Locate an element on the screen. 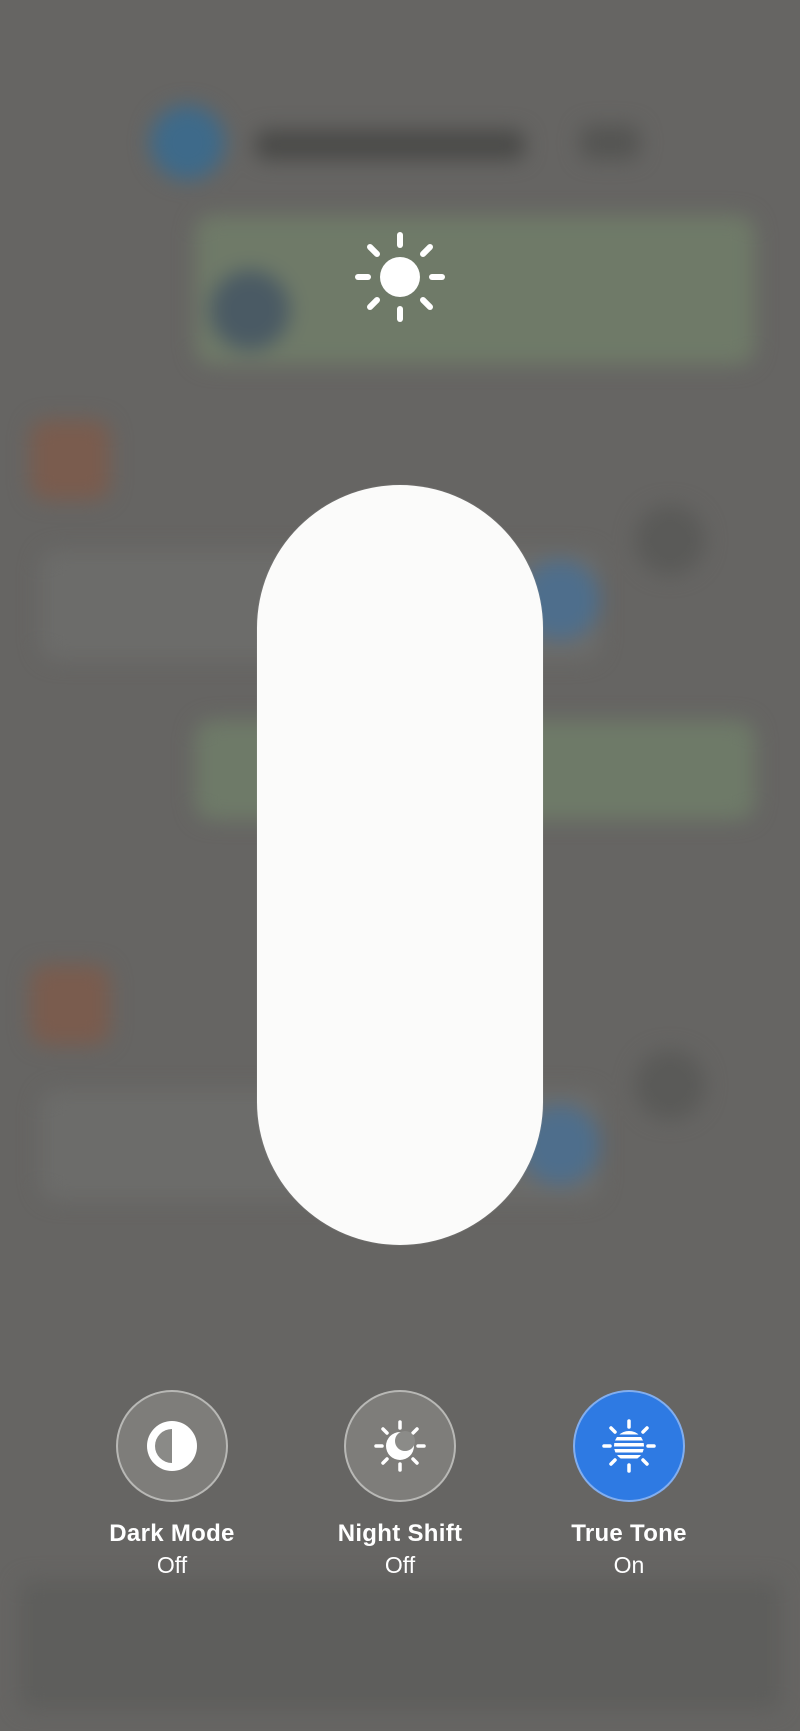 This screenshot has height=1731, width=800. dark-mode-button is located at coordinates (172, 1446).